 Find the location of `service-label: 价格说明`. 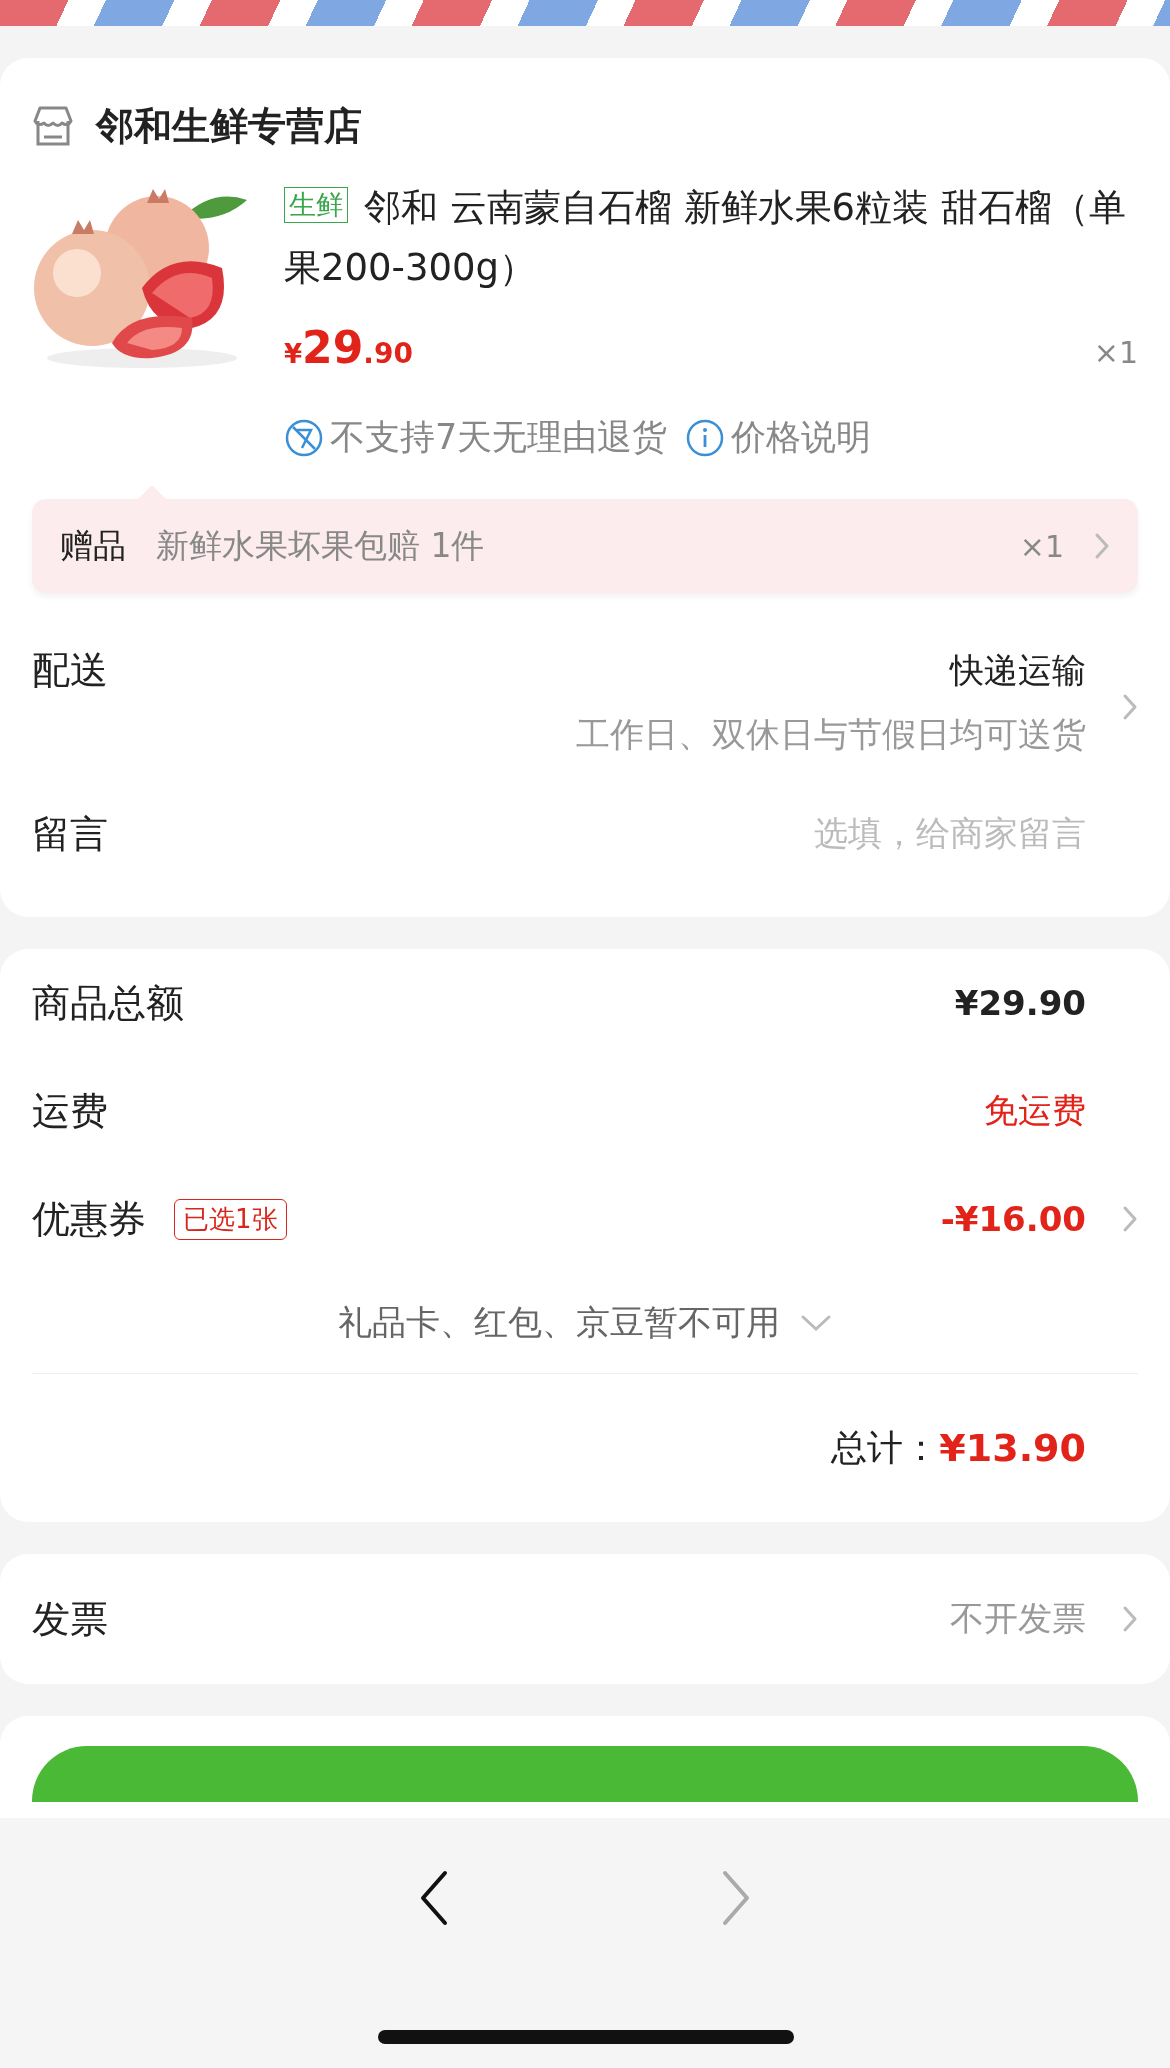

service-label: 价格说明 is located at coordinates (801, 437).